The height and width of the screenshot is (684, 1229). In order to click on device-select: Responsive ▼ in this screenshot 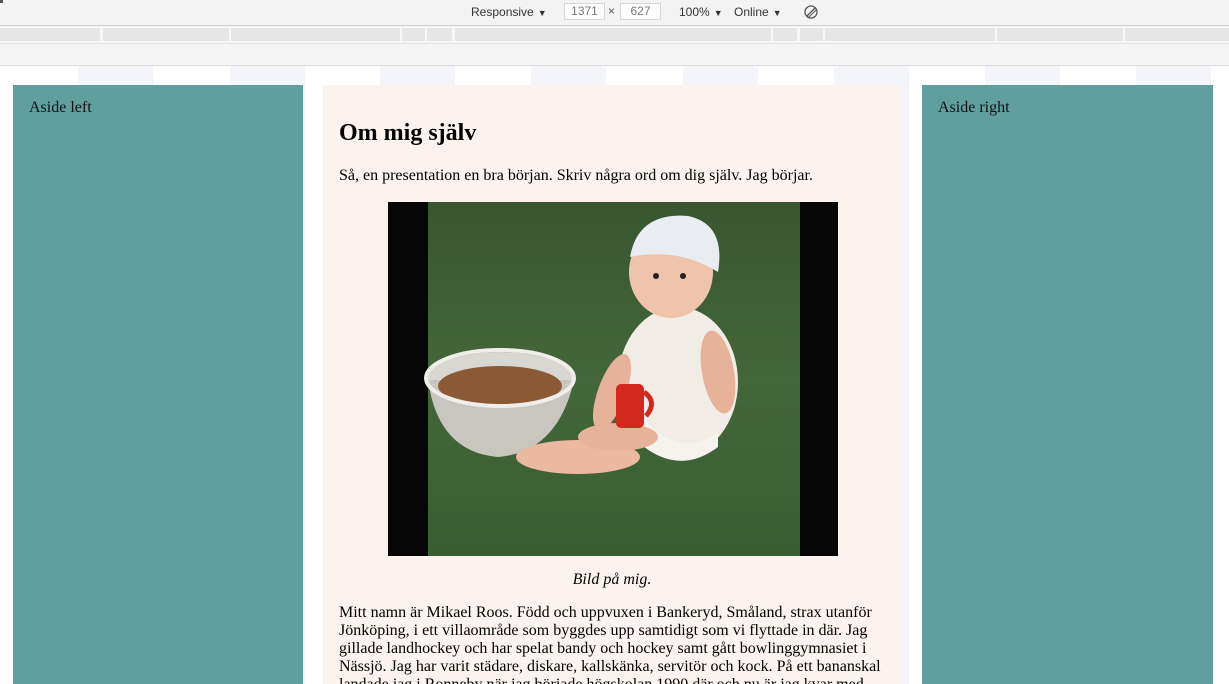, I will do `click(509, 12)`.